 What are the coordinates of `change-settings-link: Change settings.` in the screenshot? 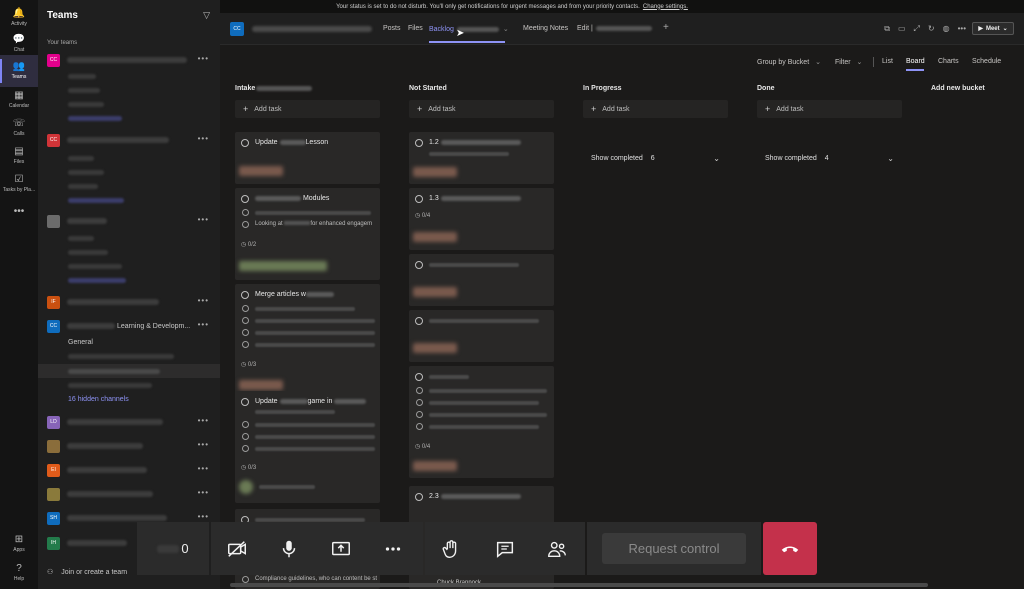 It's located at (665, 7).